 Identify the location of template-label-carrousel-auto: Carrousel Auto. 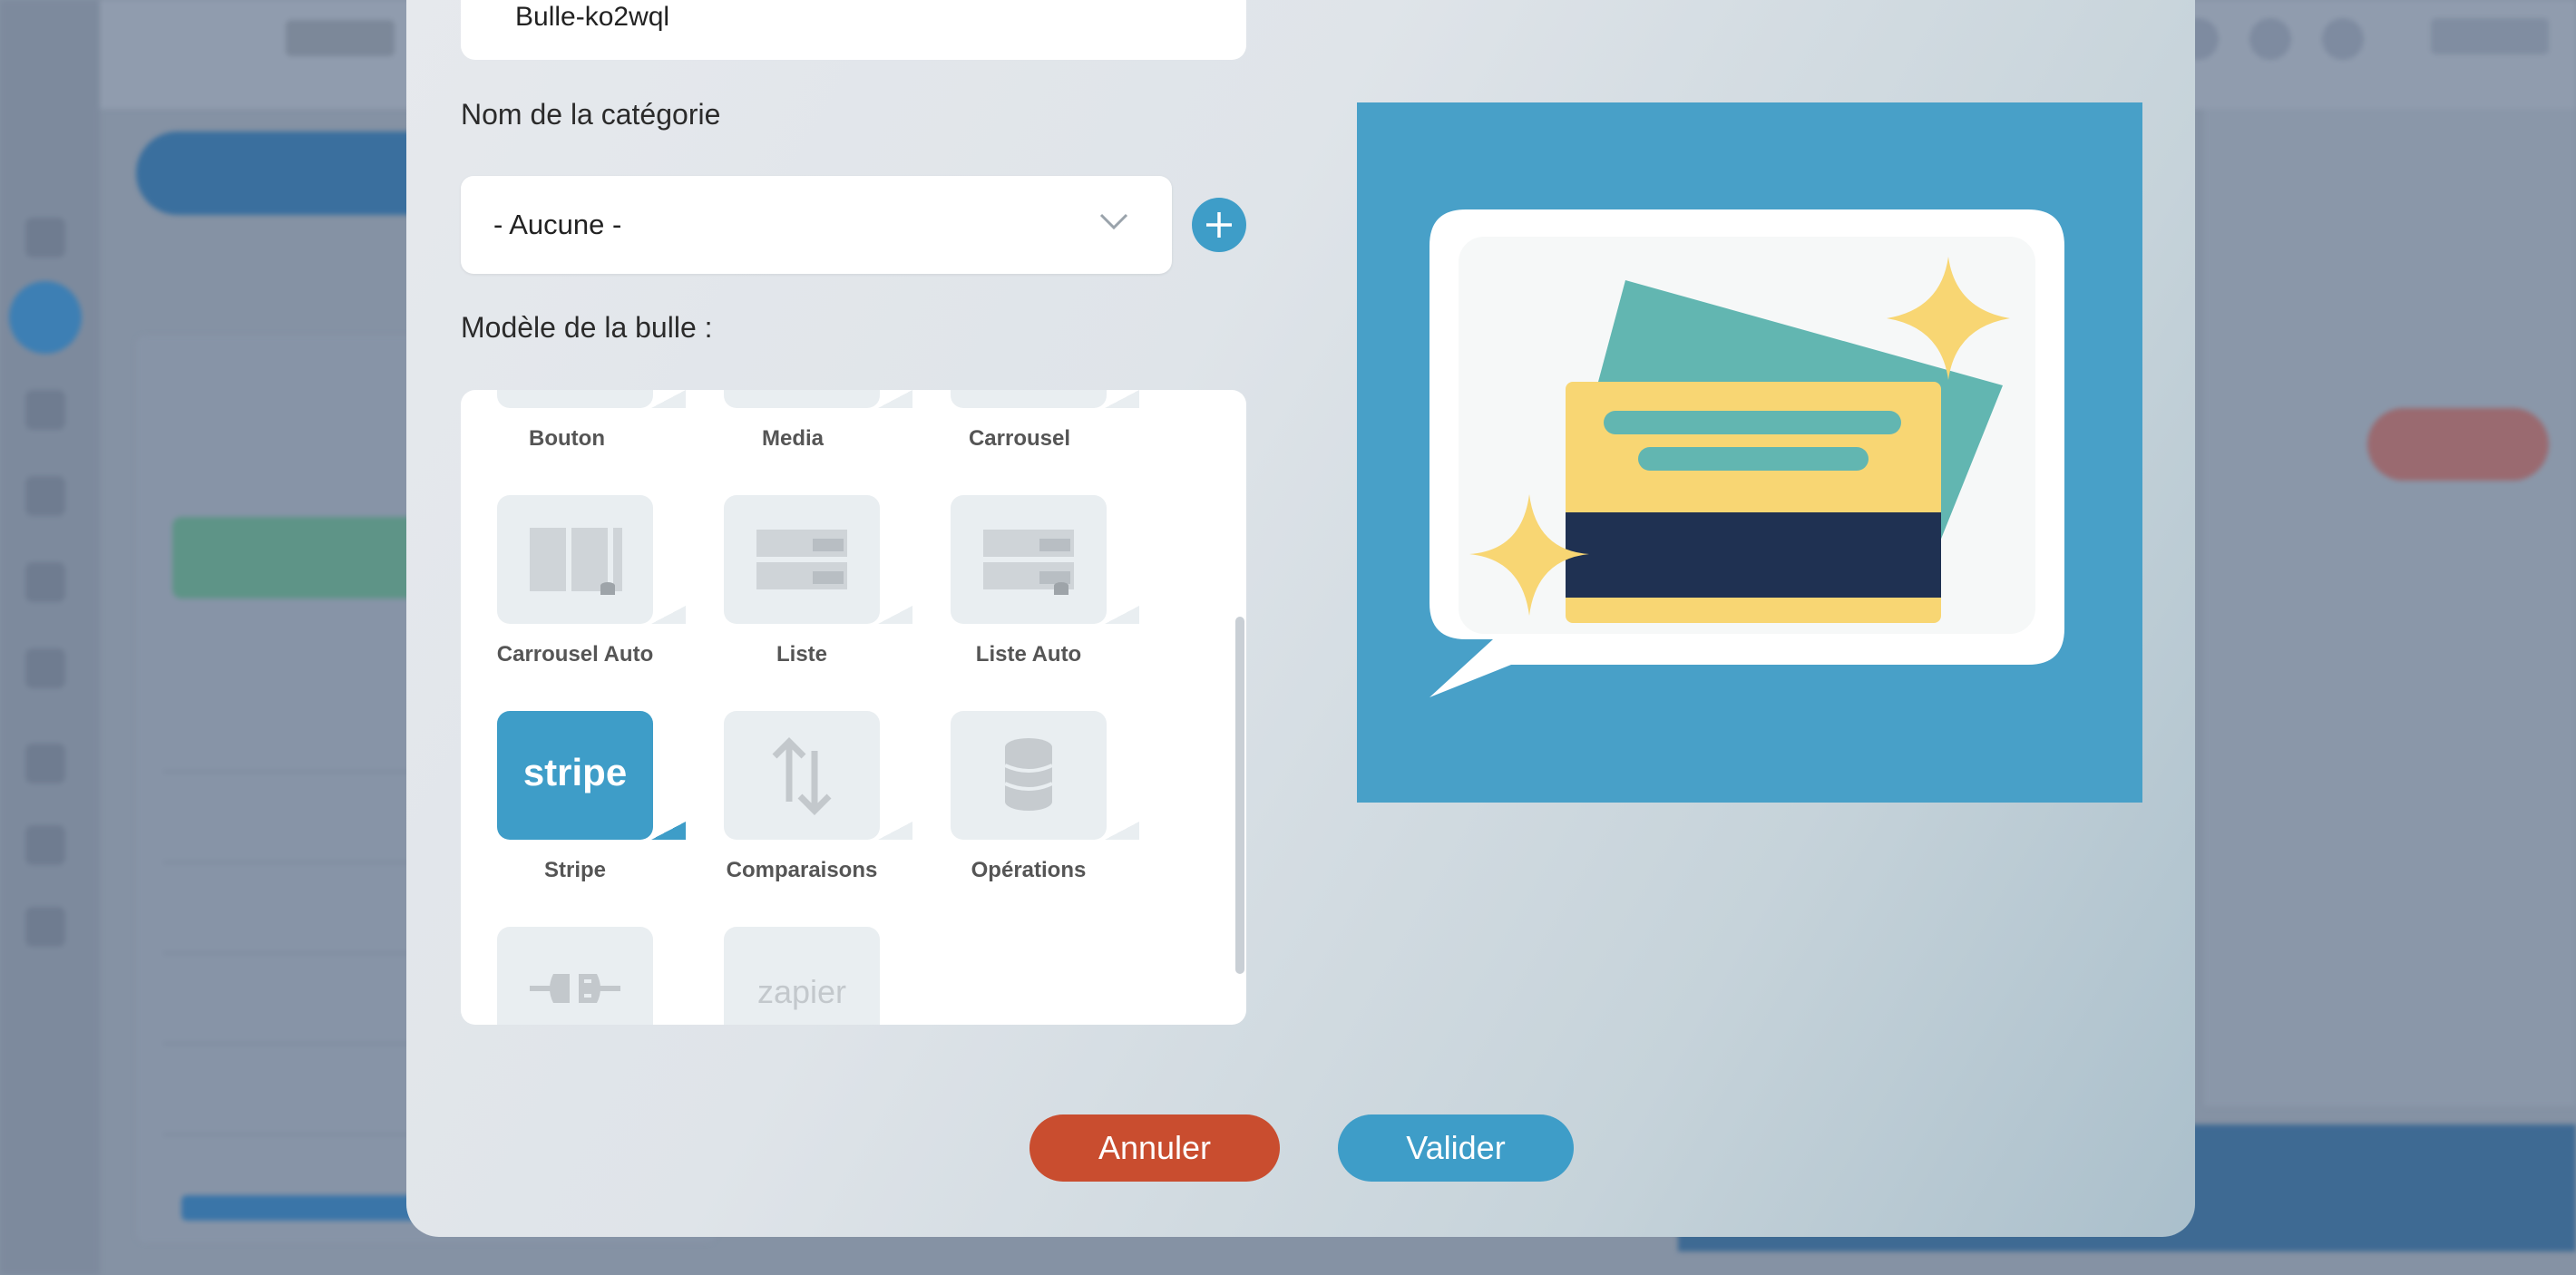
(575, 654).